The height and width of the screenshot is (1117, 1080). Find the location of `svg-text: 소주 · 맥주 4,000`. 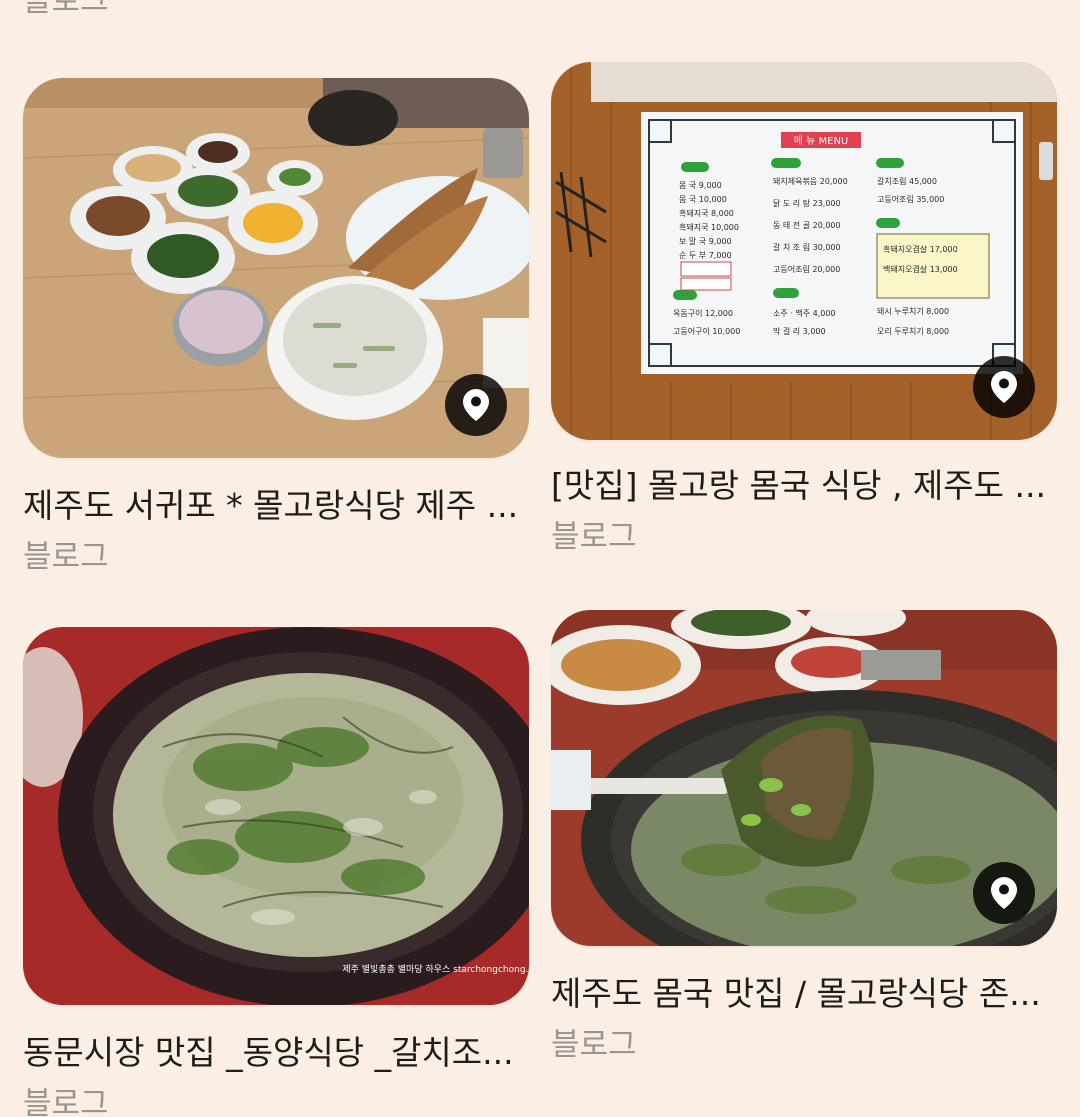

svg-text: 소주 · 맥주 4,000 is located at coordinates (804, 313).